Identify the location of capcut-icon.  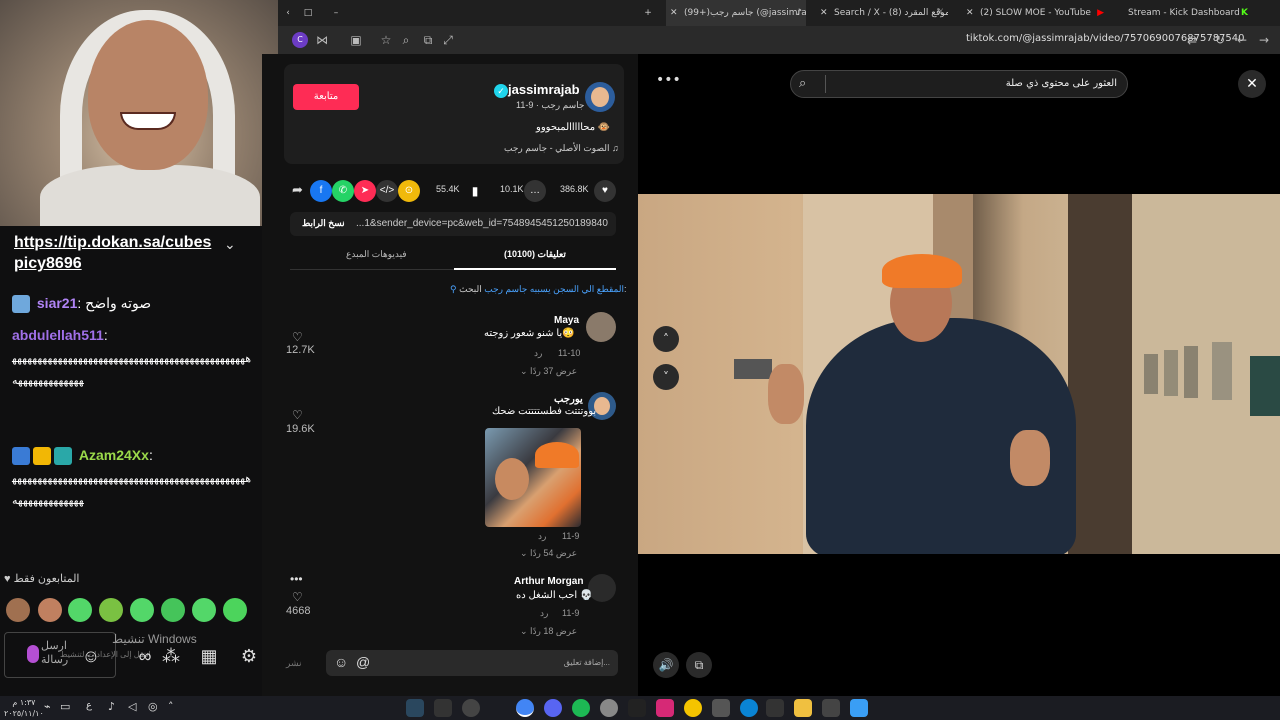
(637, 708).